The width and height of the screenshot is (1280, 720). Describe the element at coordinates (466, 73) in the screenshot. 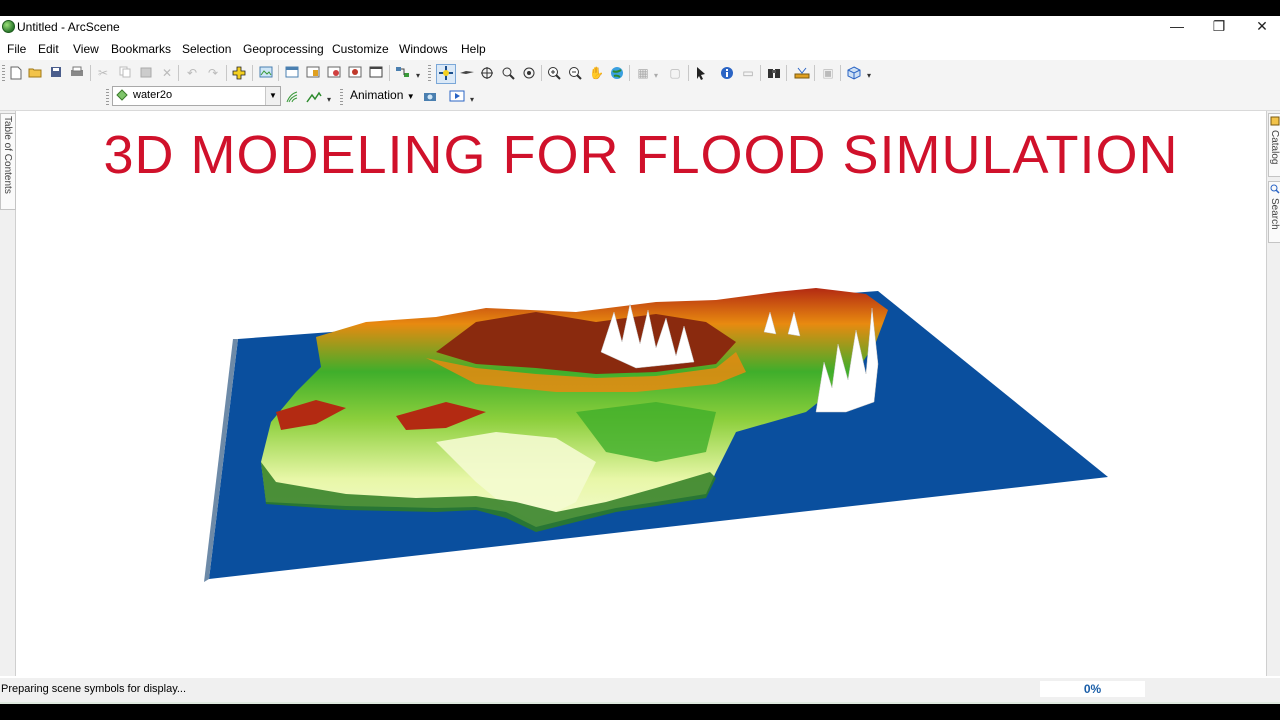

I see `fly-icon` at that location.